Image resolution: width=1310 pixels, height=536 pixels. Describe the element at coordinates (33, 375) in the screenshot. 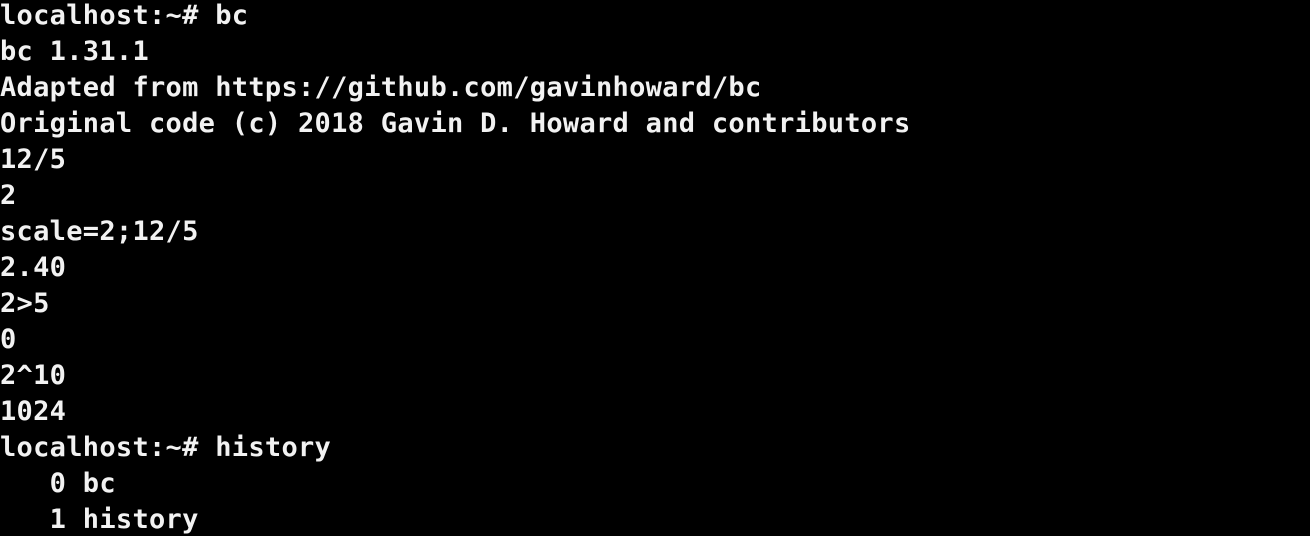

I see `terminal-line-input: 2^10` at that location.